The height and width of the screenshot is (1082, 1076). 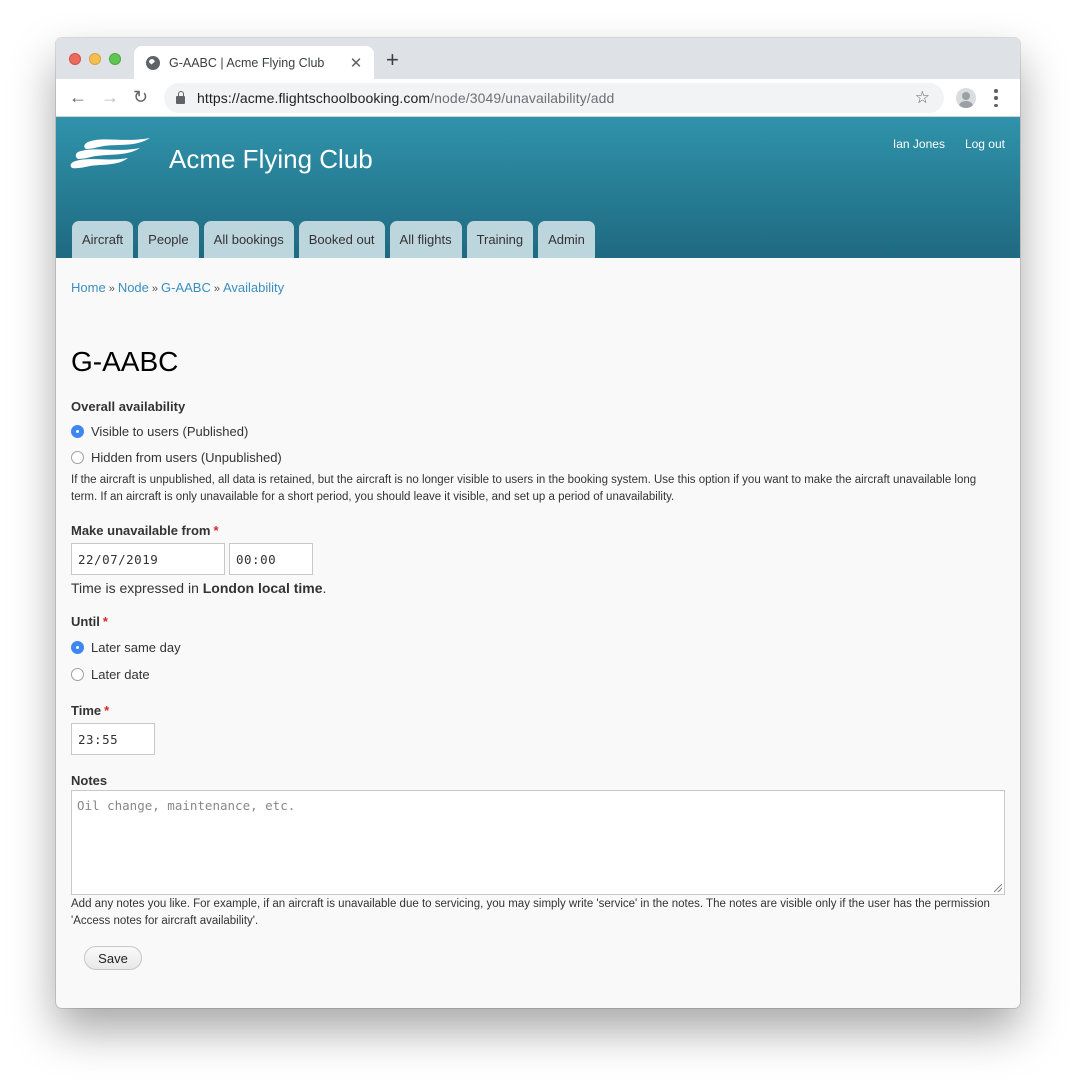 What do you see at coordinates (966, 98) in the screenshot?
I see `profile-icon` at bounding box center [966, 98].